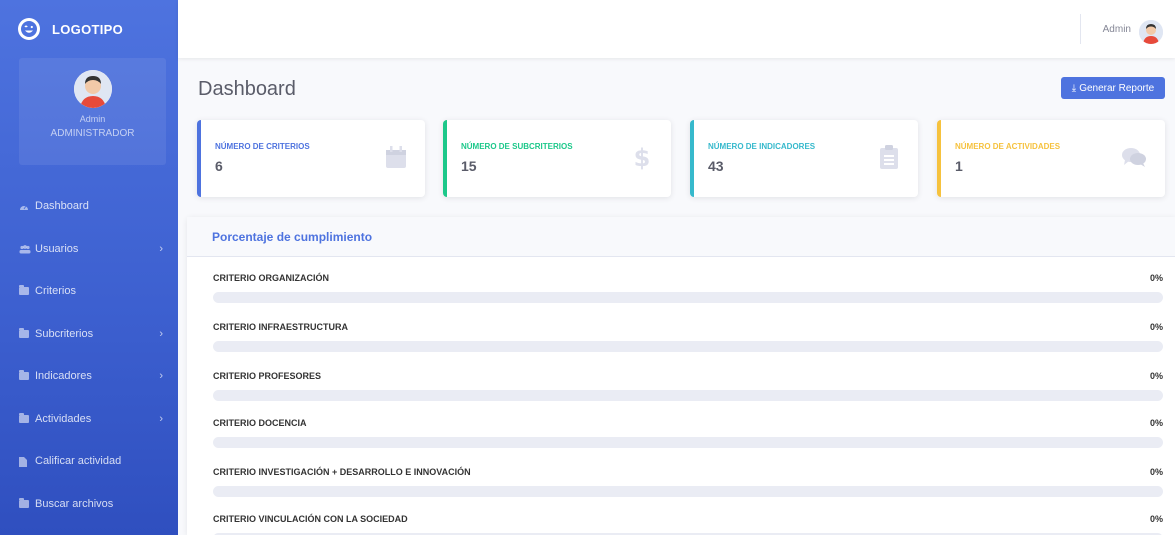 The height and width of the screenshot is (535, 1175). I want to click on profile-role: ADMINISTRADOR, so click(92, 133).